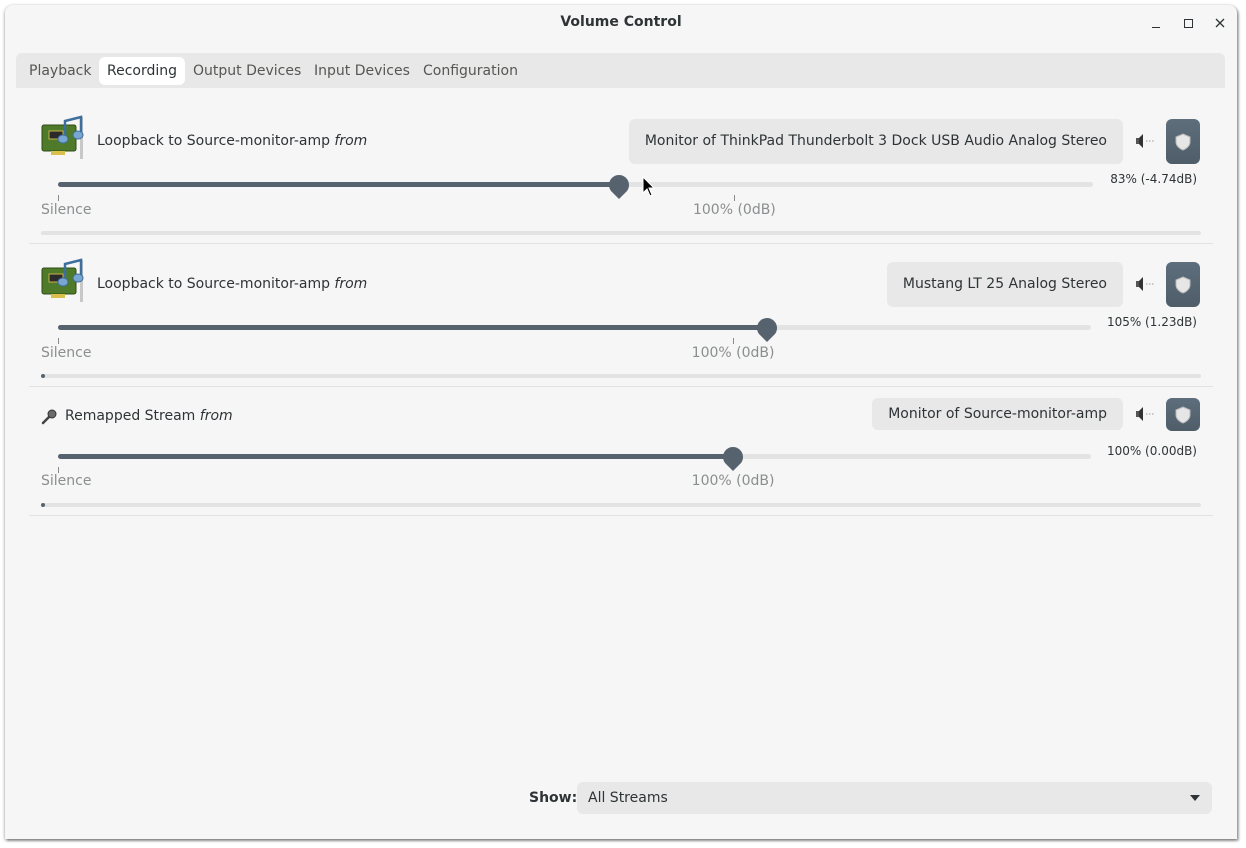 The height and width of the screenshot is (848, 1246). What do you see at coordinates (997, 414) in the screenshot?
I see `device-selector-button: Monitor of Source-monitor-amp` at bounding box center [997, 414].